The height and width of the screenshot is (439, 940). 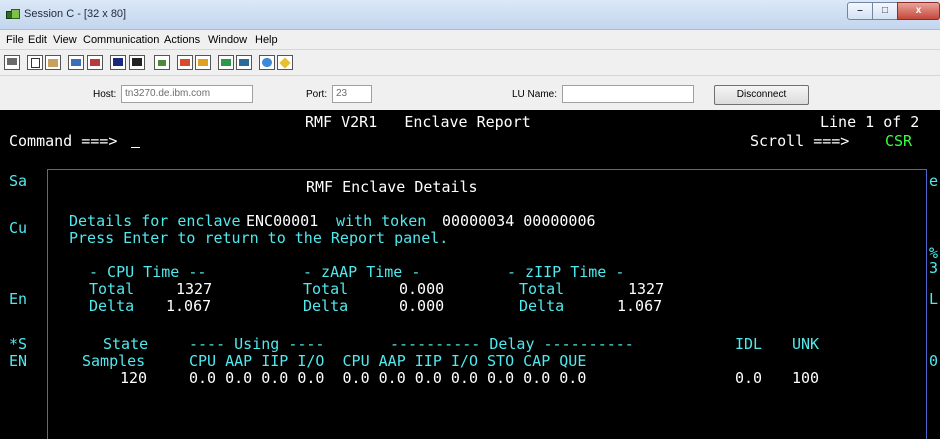 What do you see at coordinates (422, 306) in the screenshot?
I see `zaap-delta-value: 0.000` at bounding box center [422, 306].